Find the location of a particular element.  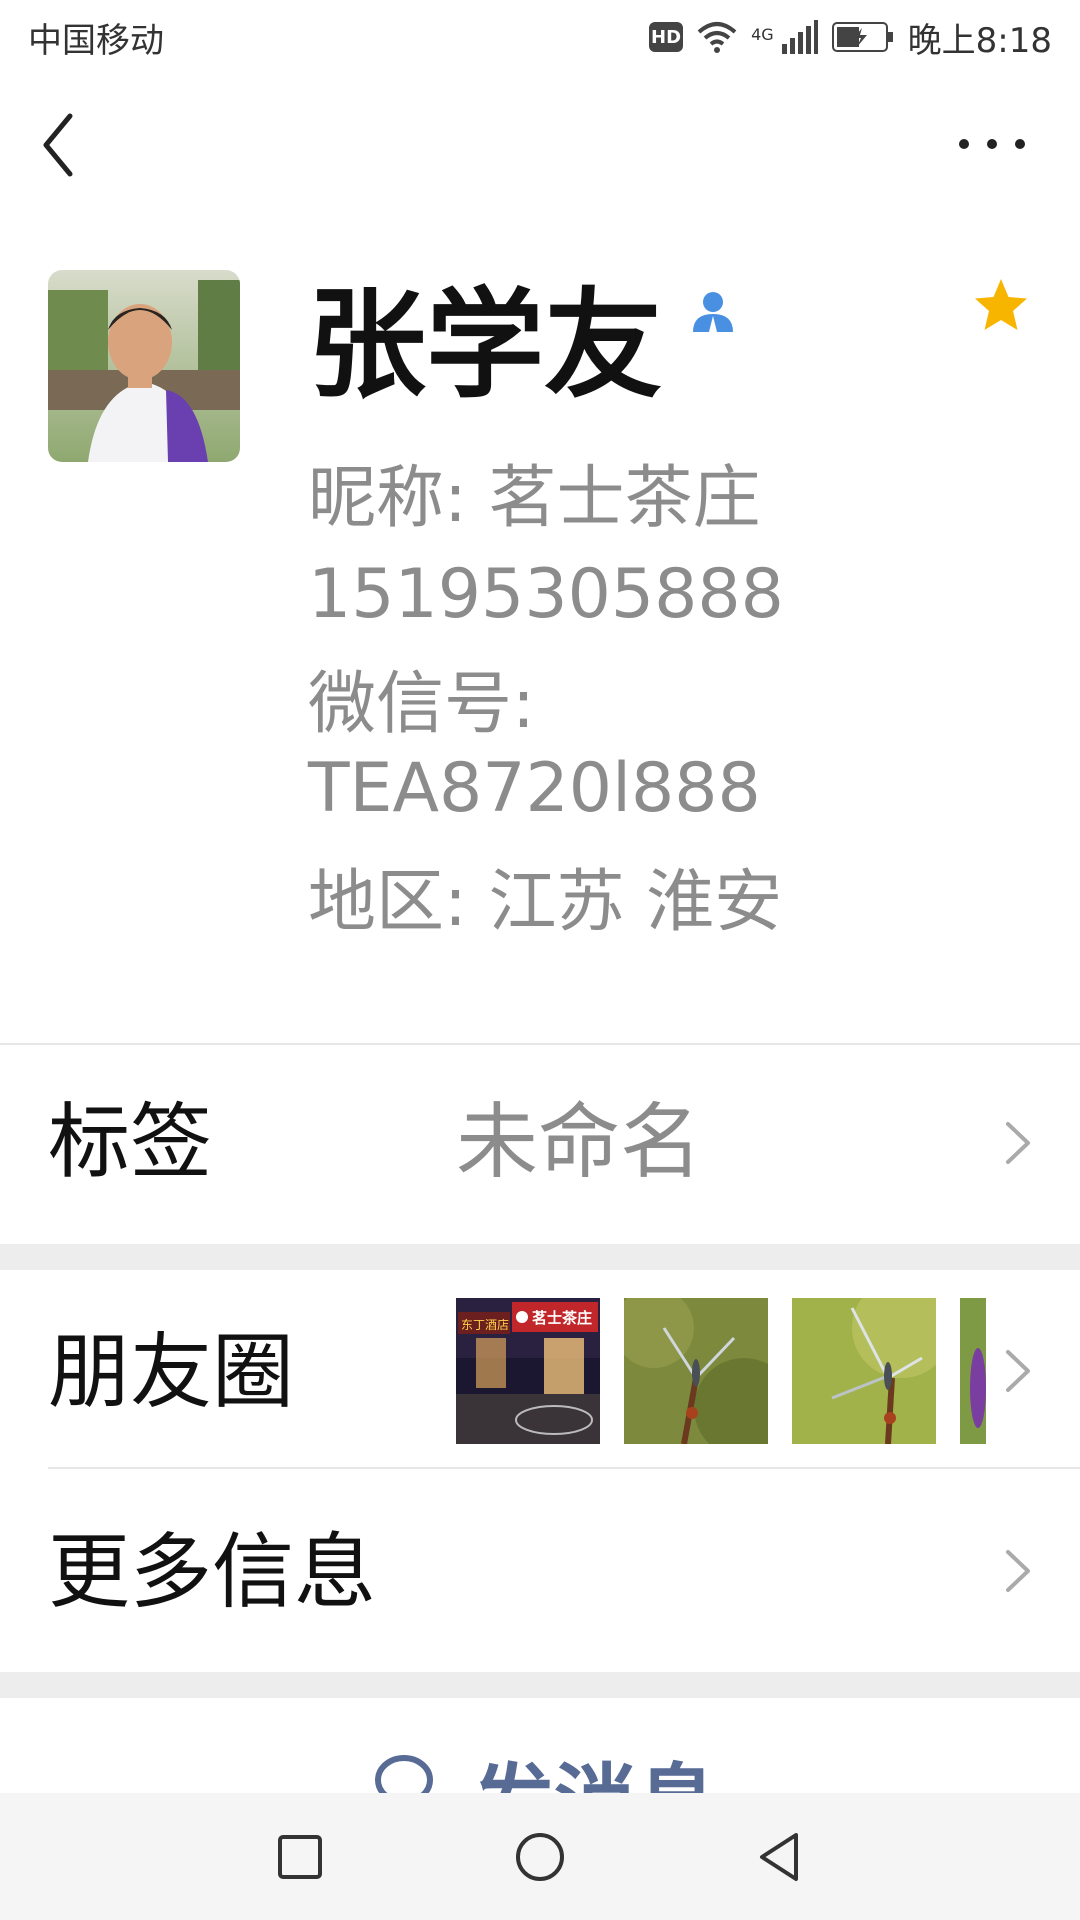

back-arrow-icon is located at coordinates (66, 145).